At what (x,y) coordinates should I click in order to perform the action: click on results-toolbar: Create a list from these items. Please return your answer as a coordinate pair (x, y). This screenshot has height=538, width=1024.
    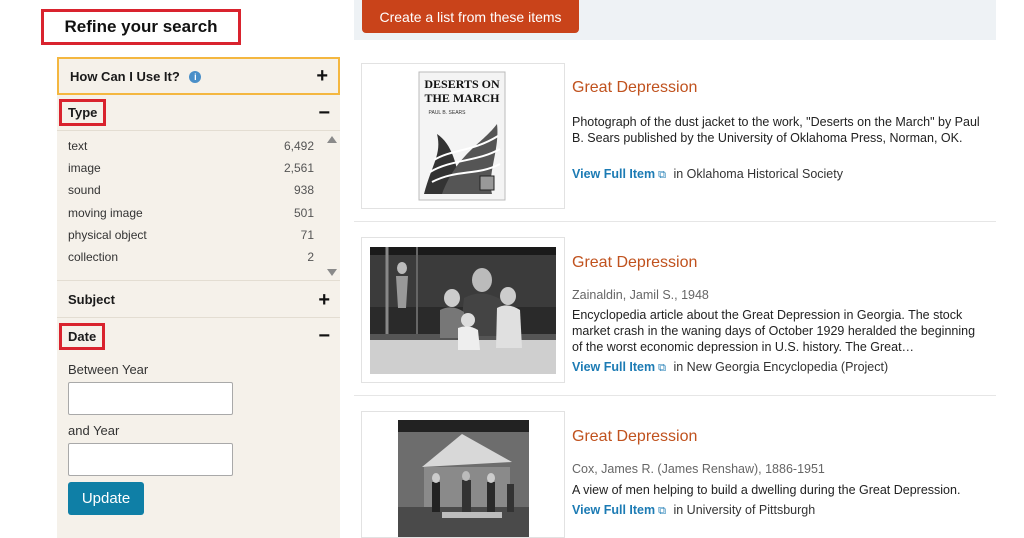
    Looking at the image, I should click on (675, 20).